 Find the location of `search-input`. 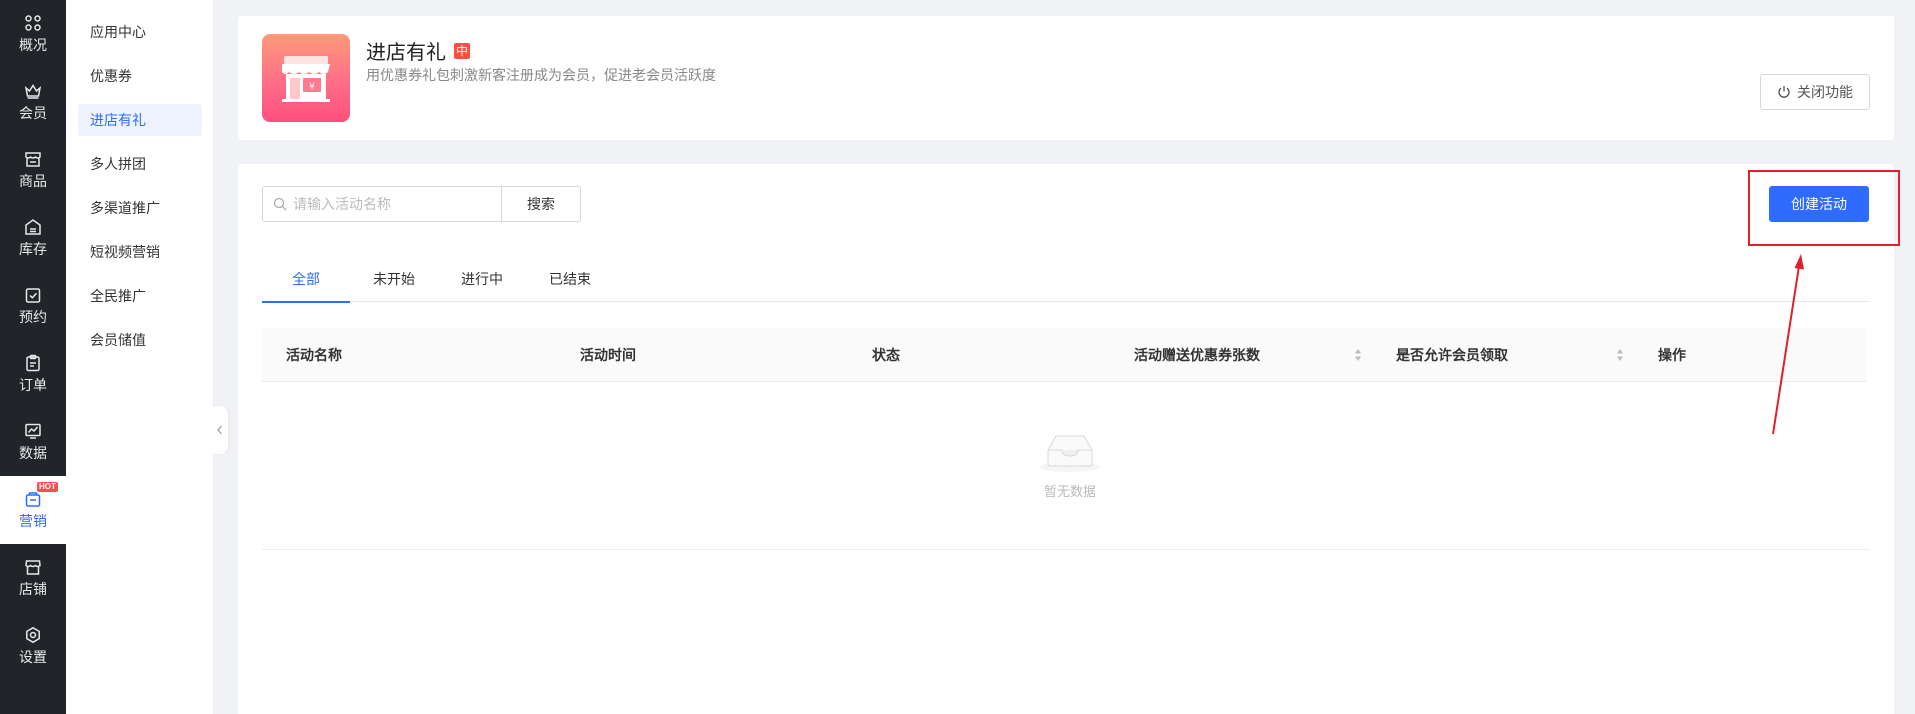

search-input is located at coordinates (393, 204).